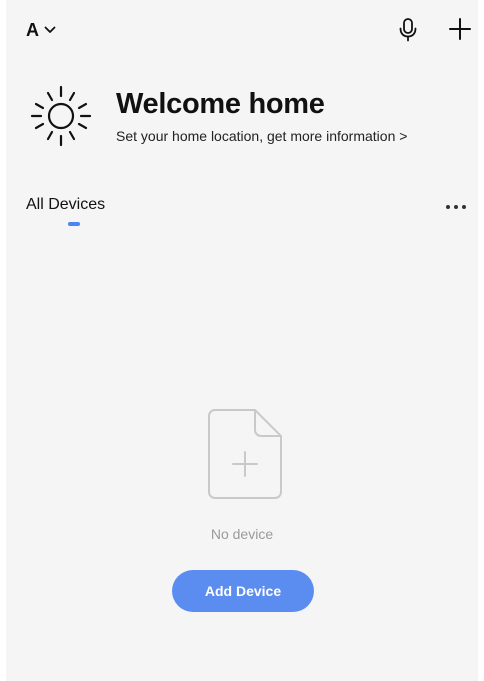  I want to click on more-dots-icon, so click(456, 207).